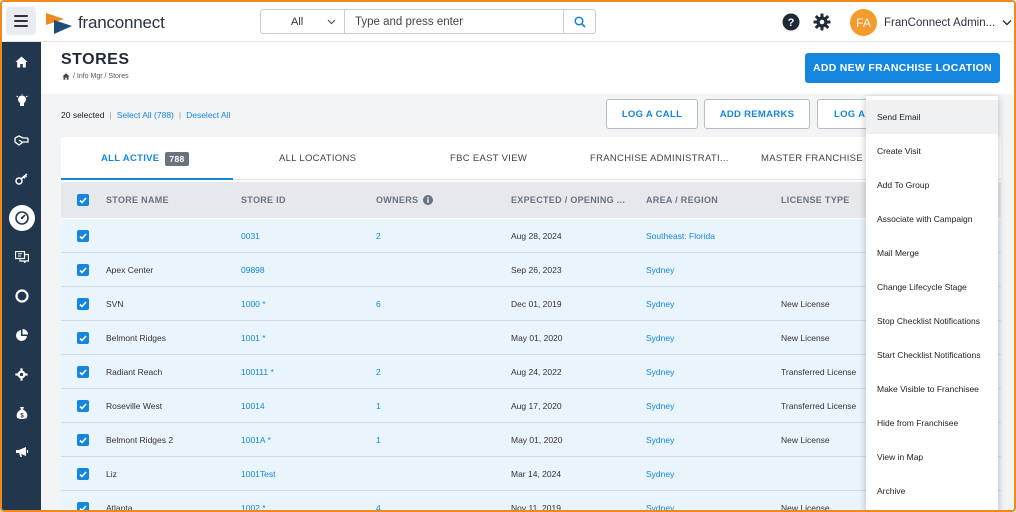  Describe the element at coordinates (537, 439) in the screenshot. I see `cell-date: May 01, 2020` at that location.